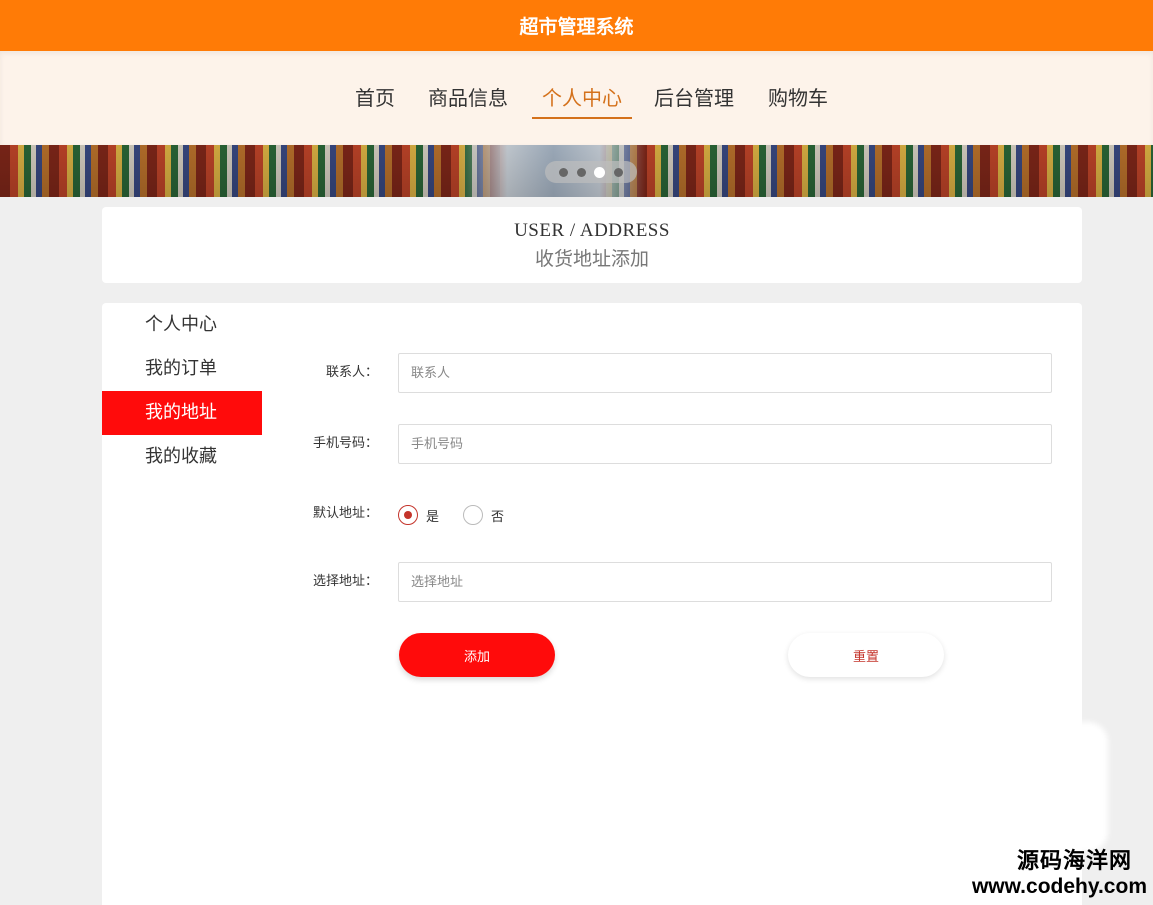  What do you see at coordinates (473, 515) in the screenshot?
I see `radio-unchecked-icon` at bounding box center [473, 515].